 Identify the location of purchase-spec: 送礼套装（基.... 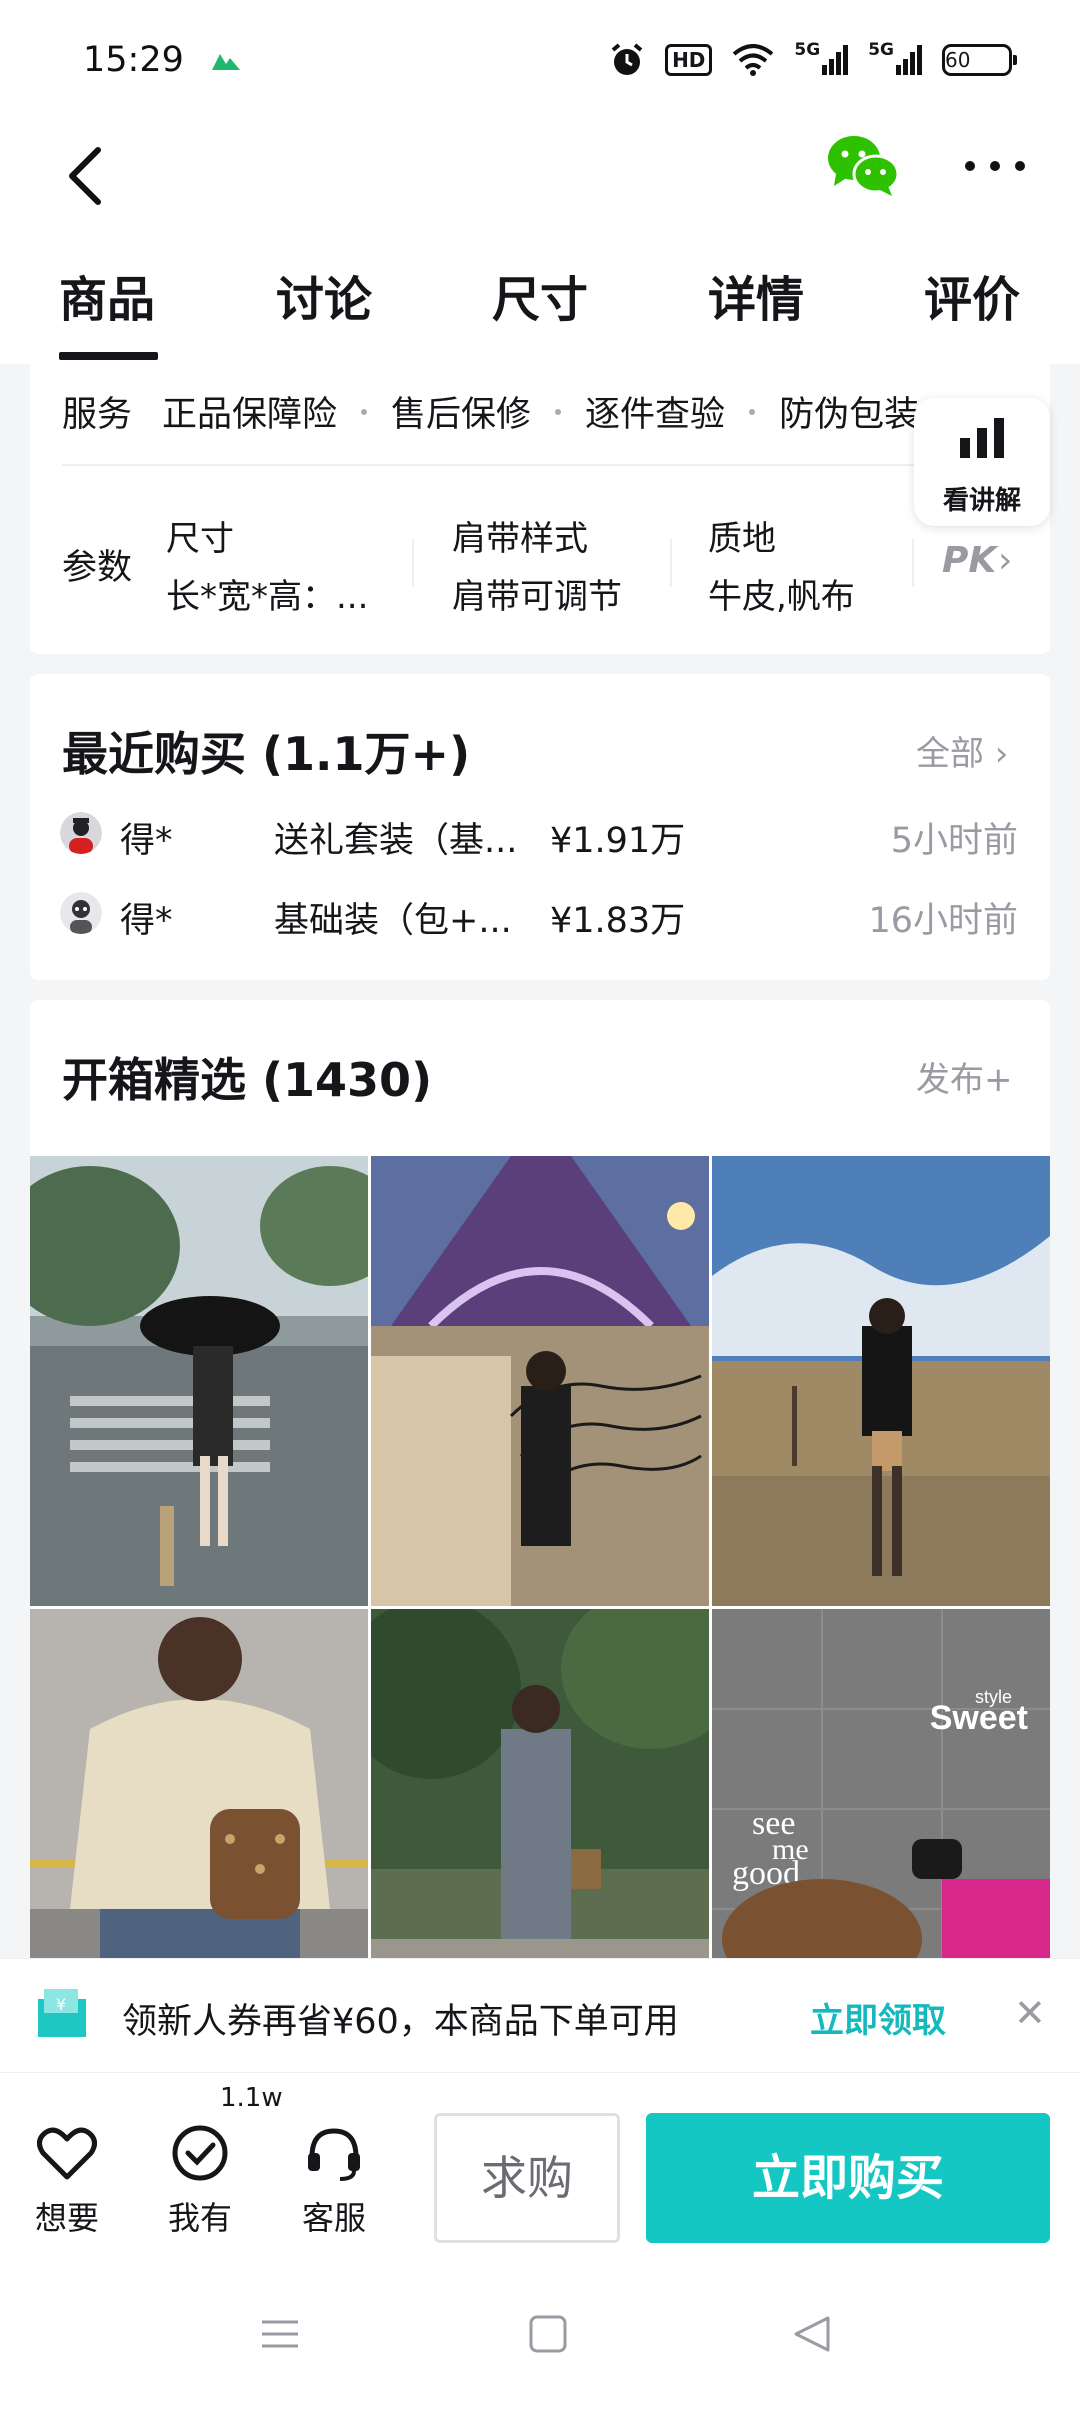
(396, 841).